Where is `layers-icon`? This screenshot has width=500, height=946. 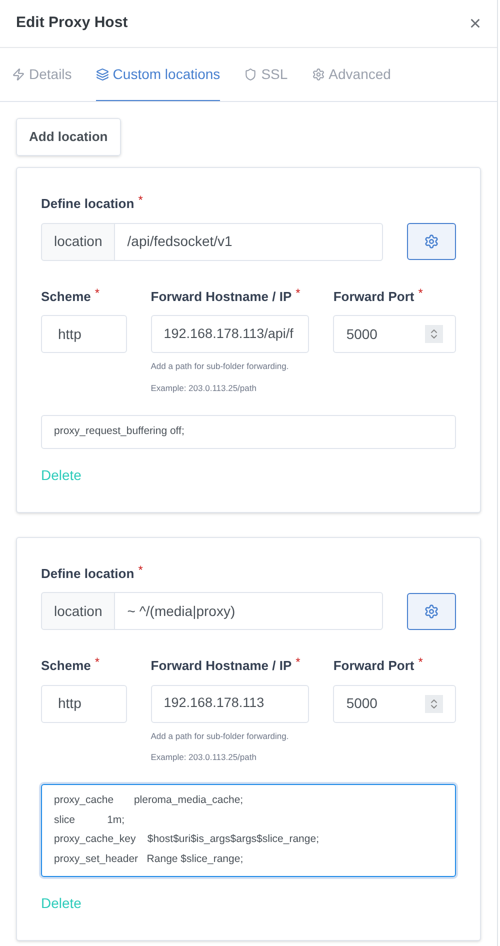 layers-icon is located at coordinates (102, 74).